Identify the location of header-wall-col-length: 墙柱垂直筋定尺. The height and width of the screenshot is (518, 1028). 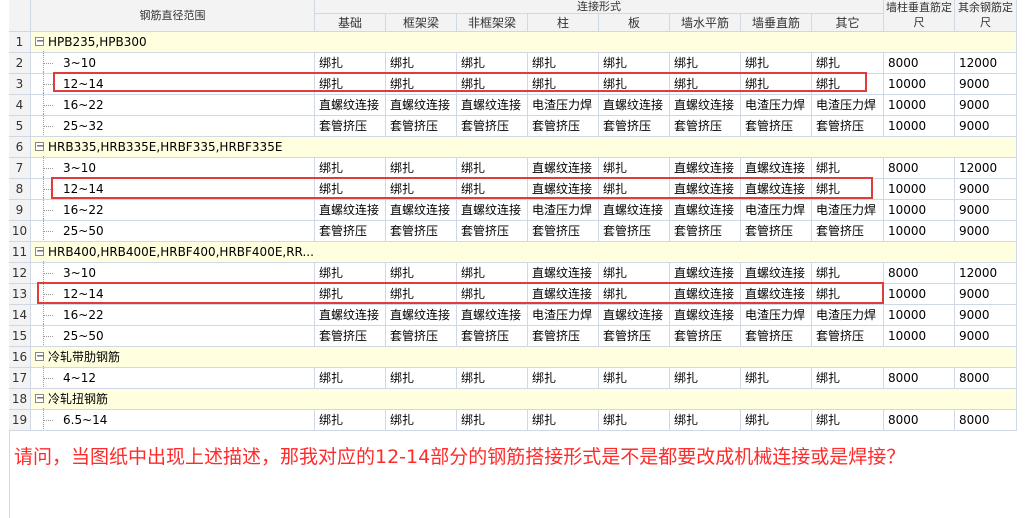
(919, 16).